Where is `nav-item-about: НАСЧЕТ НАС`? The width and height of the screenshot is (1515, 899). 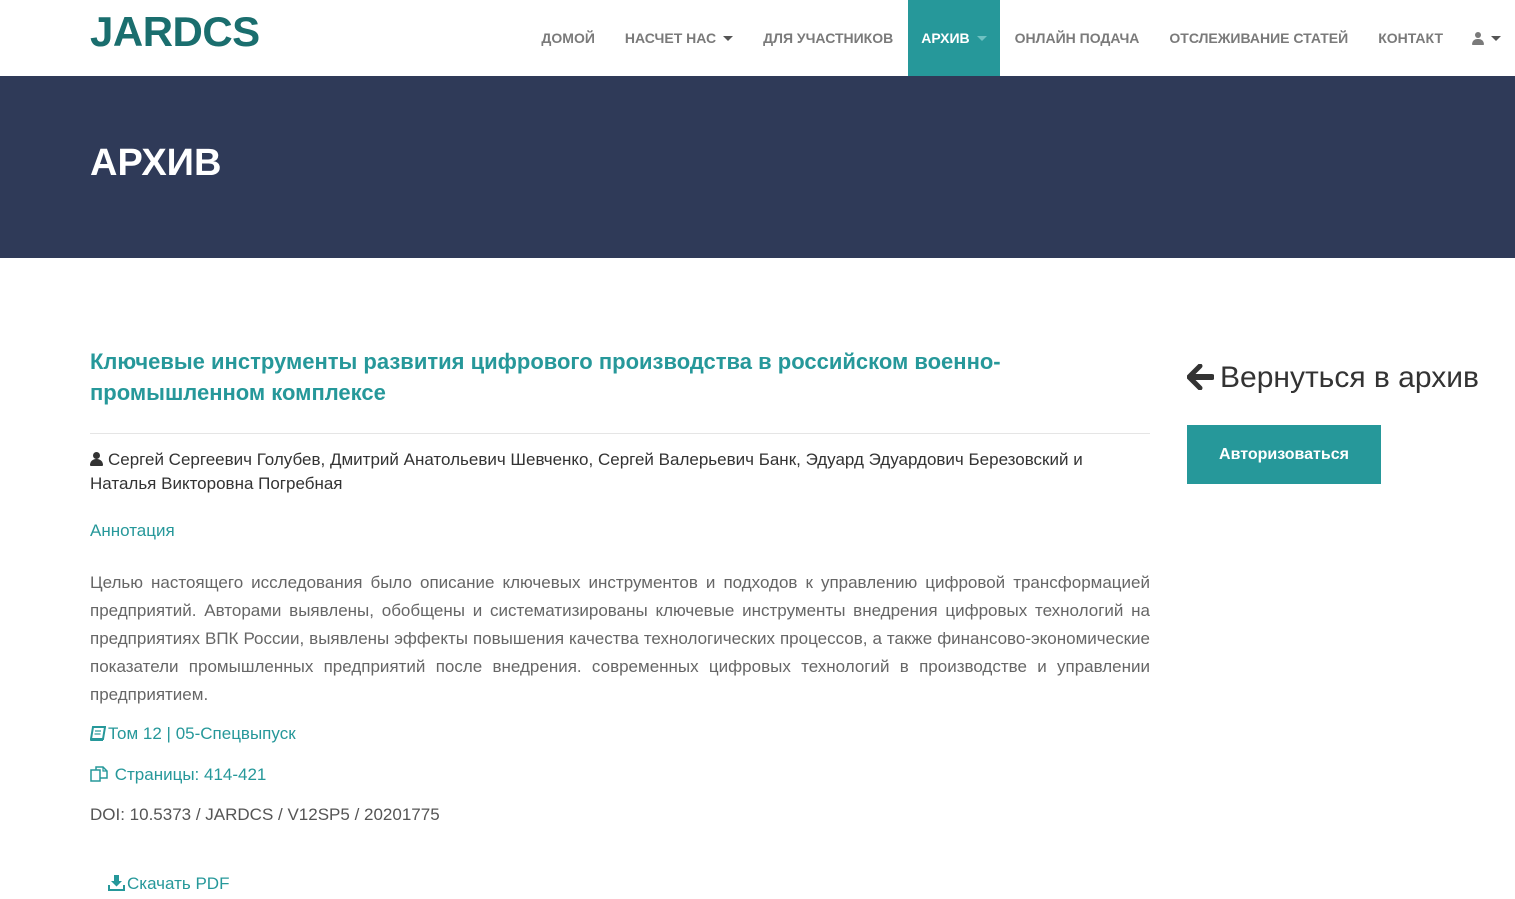 nav-item-about: НАСЧЕТ НАС is located at coordinates (679, 38).